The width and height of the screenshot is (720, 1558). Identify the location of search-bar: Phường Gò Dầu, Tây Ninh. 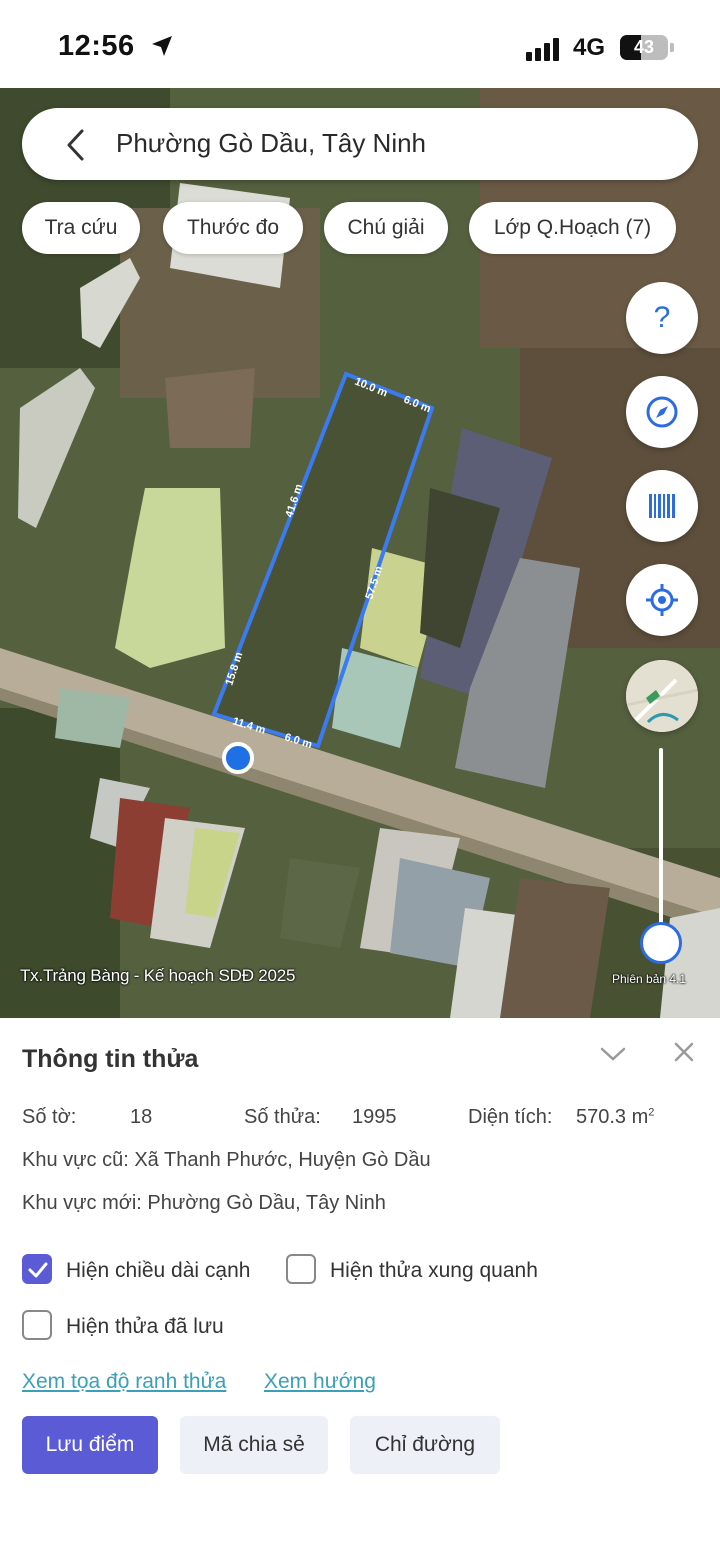
(360, 144).